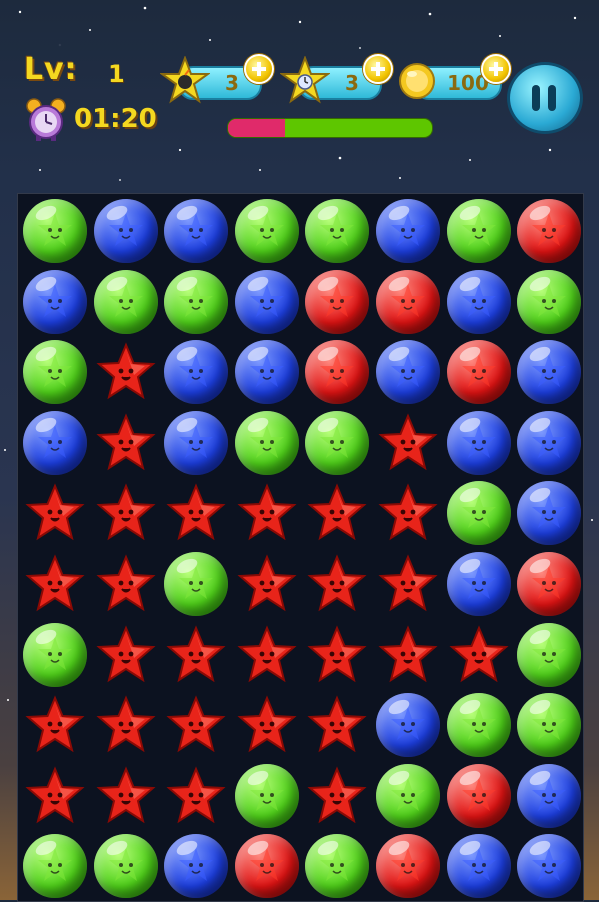 Image resolution: width=599 pixels, height=902 pixels. Describe the element at coordinates (468, 83) in the screenshot. I see `coin-count: 100` at that location.